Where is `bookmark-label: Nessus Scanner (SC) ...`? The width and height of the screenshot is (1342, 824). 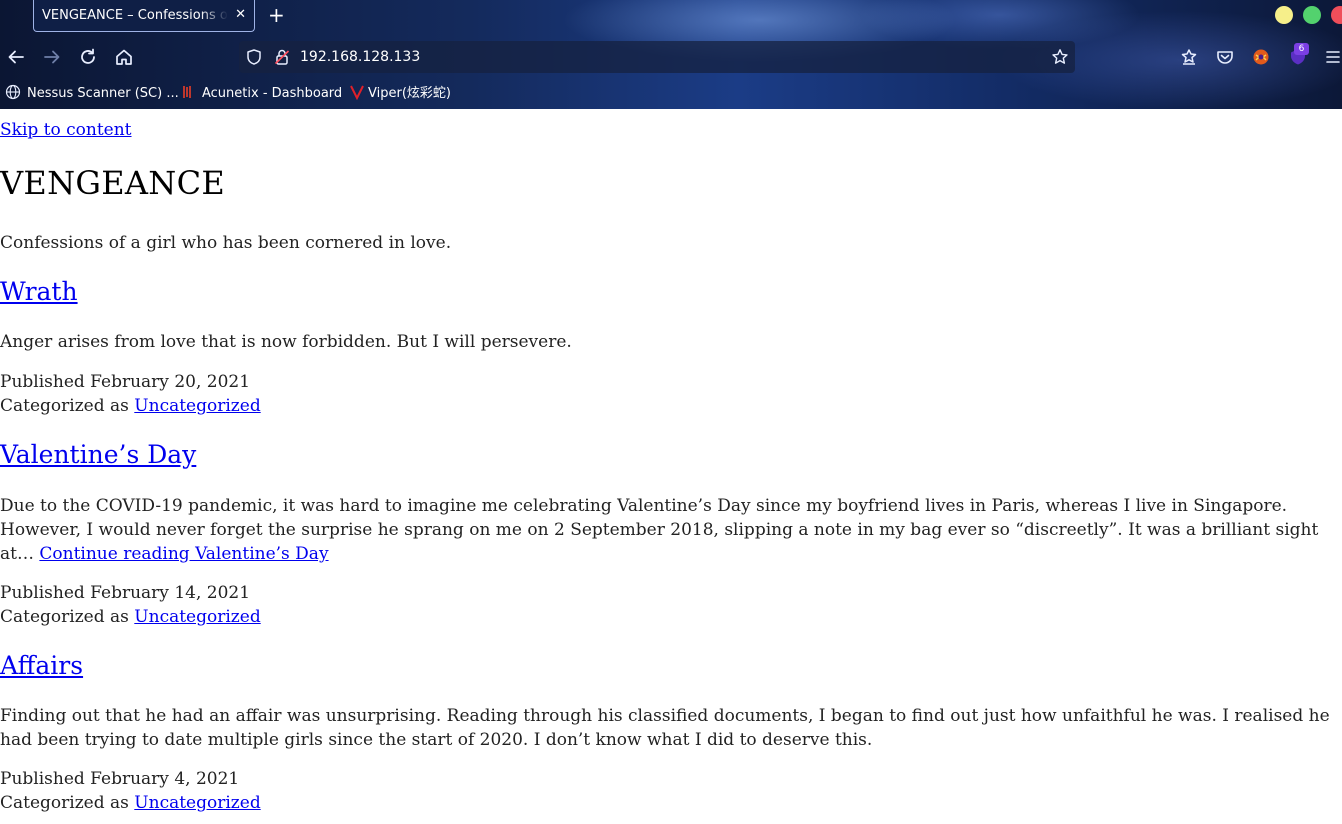 bookmark-label: Nessus Scanner (SC) ... is located at coordinates (103, 93).